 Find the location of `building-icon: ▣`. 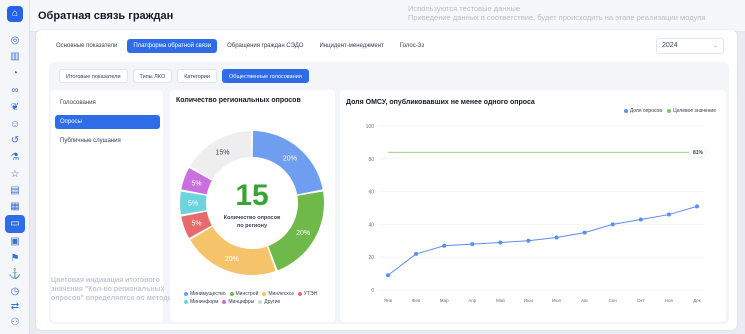

building-icon: ▣ is located at coordinates (15, 242).